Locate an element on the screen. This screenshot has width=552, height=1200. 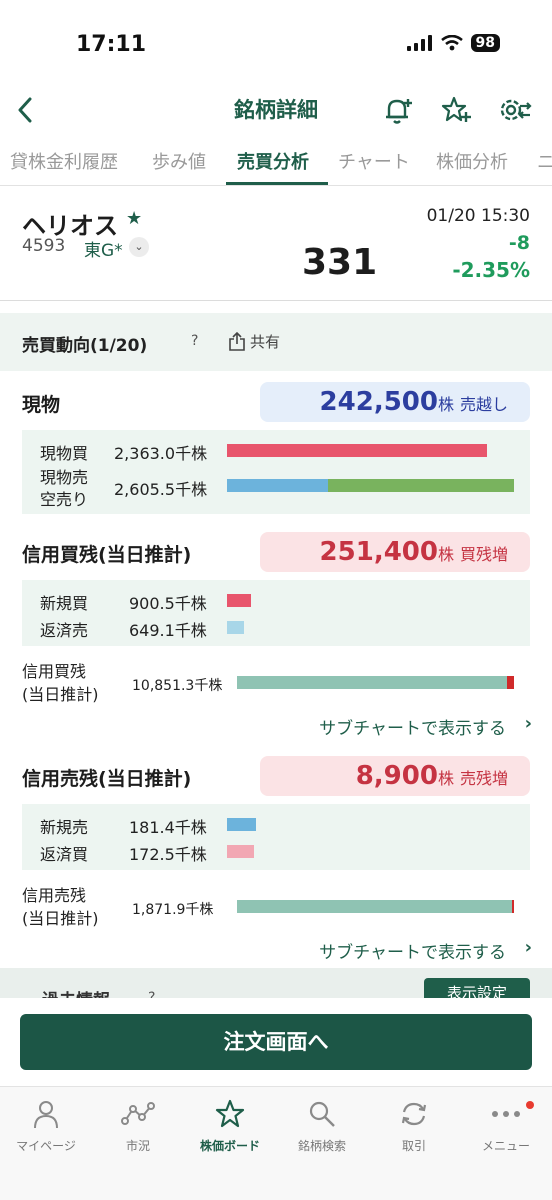
margin-buy-pill: 251,400株 買残増 is located at coordinates (395, 552).